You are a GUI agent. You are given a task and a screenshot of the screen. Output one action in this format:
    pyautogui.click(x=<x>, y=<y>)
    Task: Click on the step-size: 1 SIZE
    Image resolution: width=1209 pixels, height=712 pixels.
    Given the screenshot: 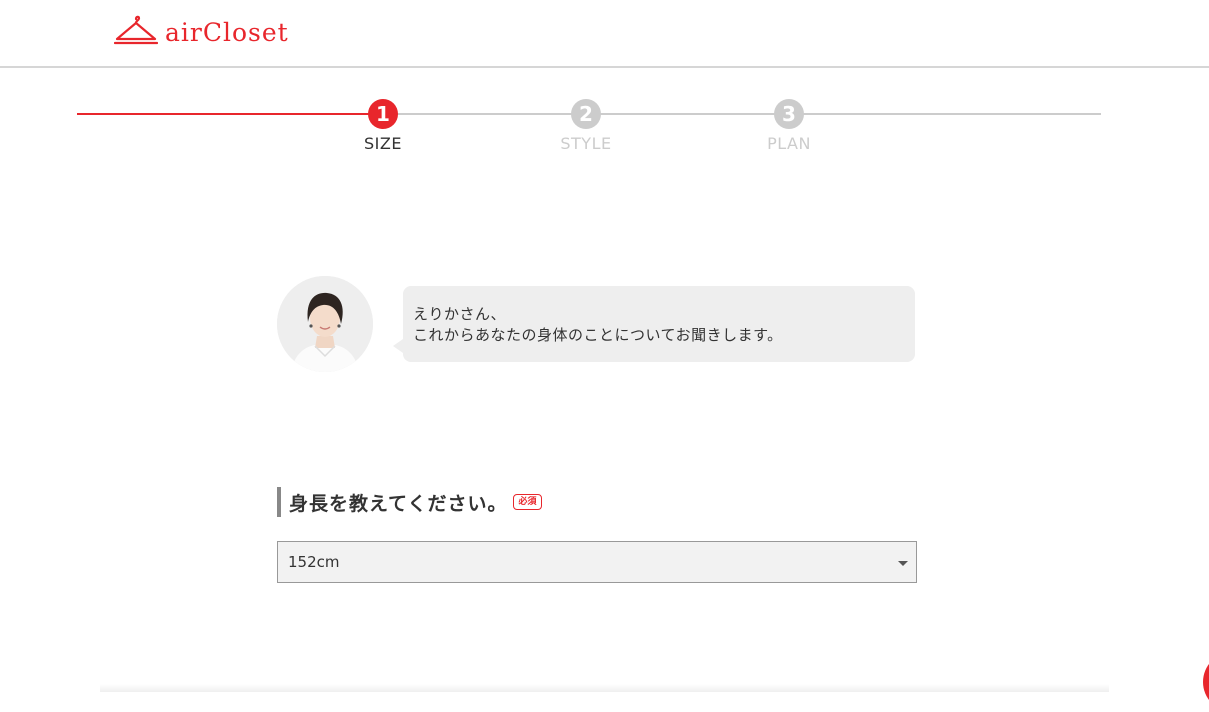 What is the action you would take?
    pyautogui.click(x=383, y=126)
    